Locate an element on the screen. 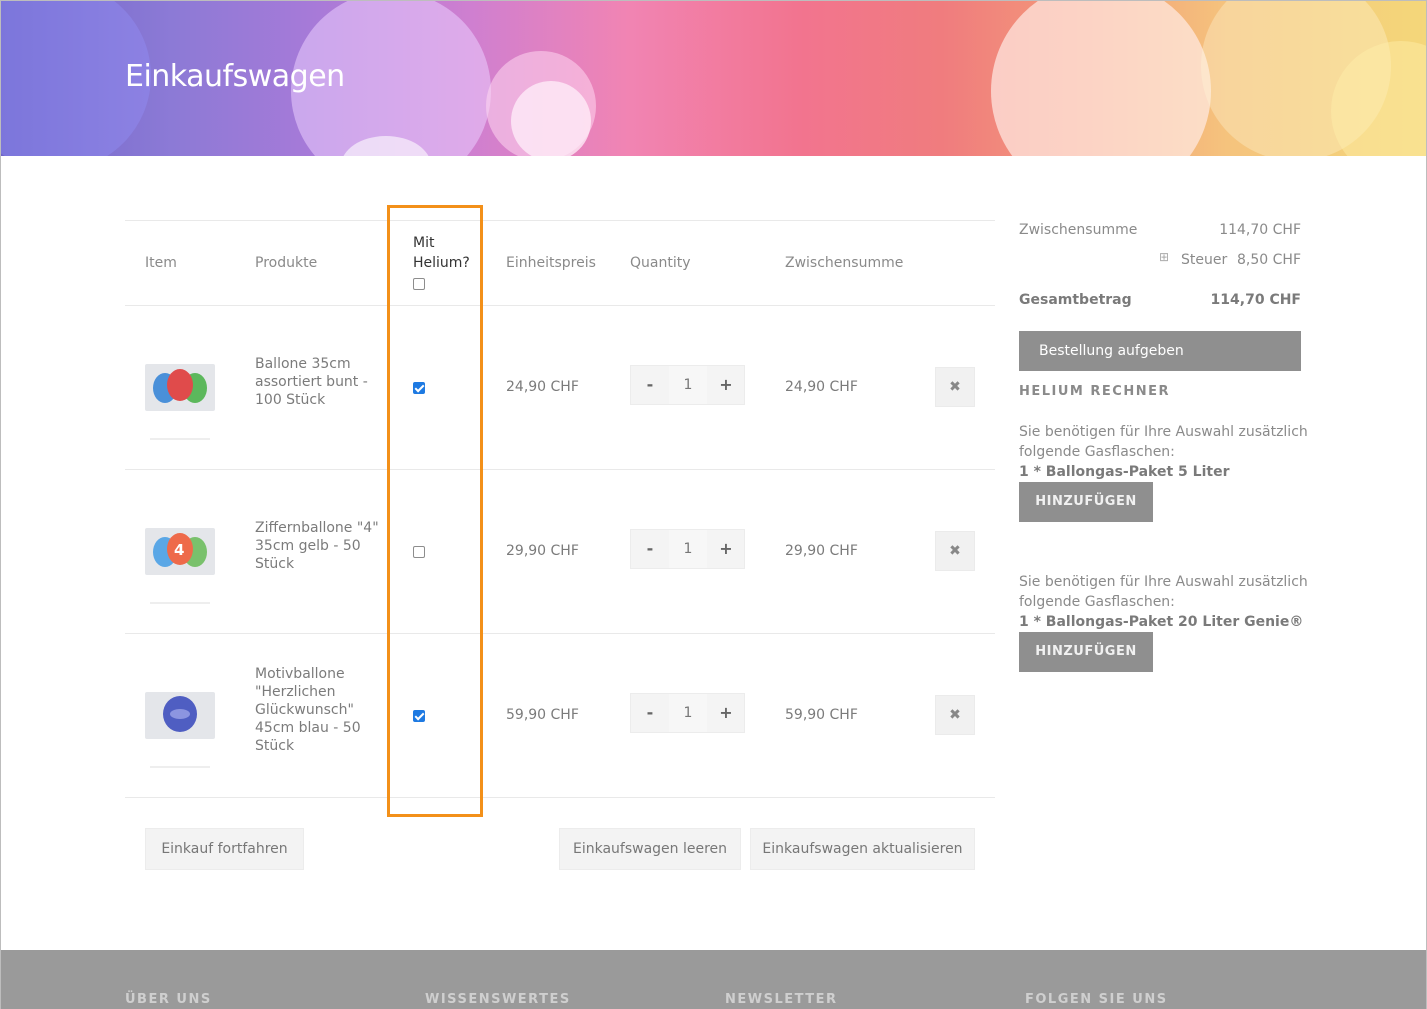 This screenshot has width=1427, height=1009. page-title: Einkaufswagen is located at coordinates (235, 76).